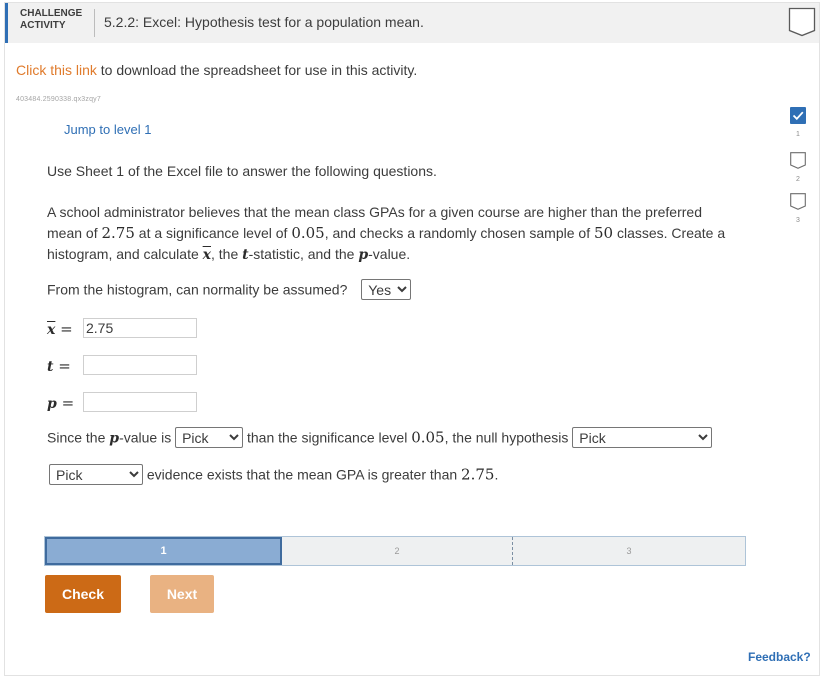  I want to click on x-bar-symbol: x, so click(206, 255).